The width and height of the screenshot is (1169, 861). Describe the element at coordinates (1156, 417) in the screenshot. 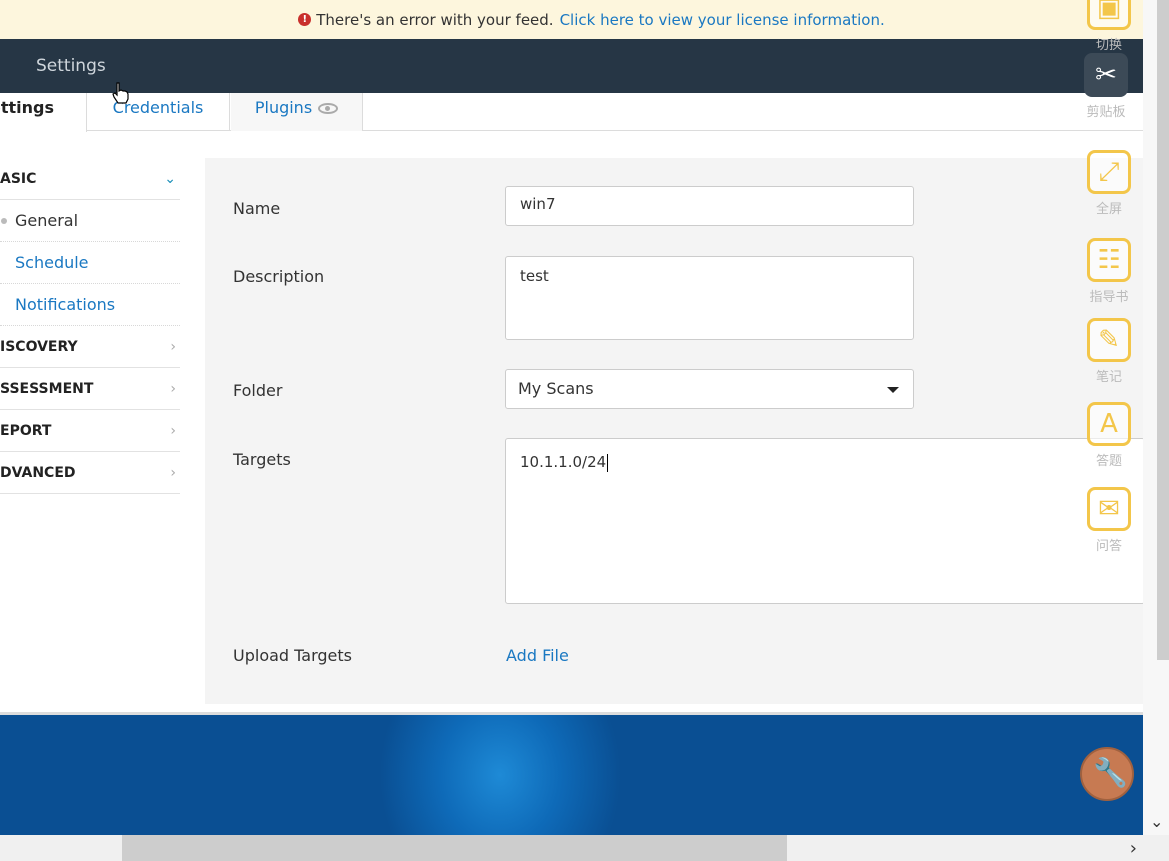

I see `vertical-scrollbar: ⌄` at that location.